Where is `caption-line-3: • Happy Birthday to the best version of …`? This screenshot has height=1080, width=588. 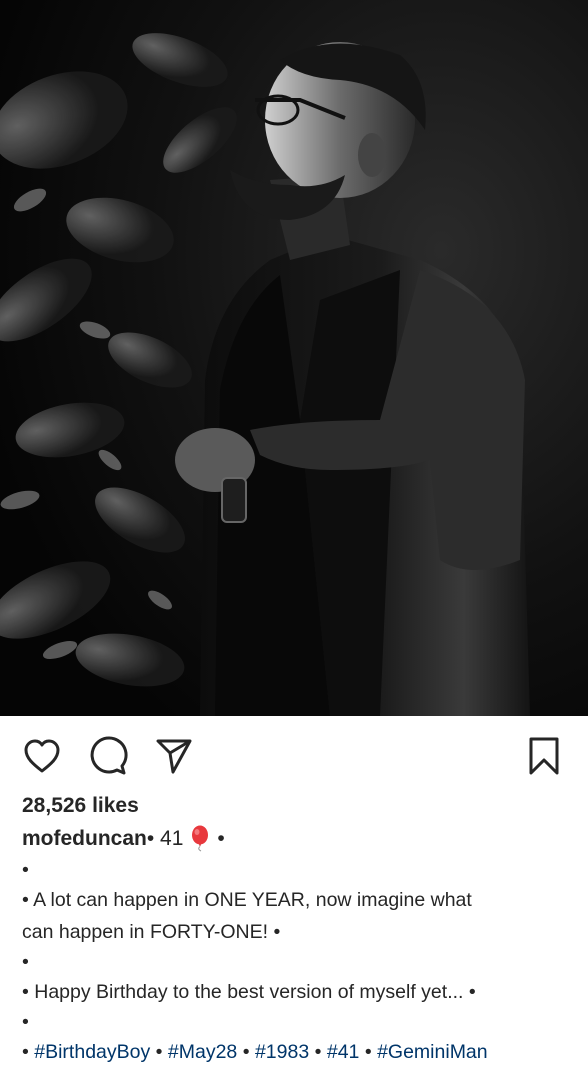 caption-line-3: • Happy Birthday to the best version of … is located at coordinates (249, 992).